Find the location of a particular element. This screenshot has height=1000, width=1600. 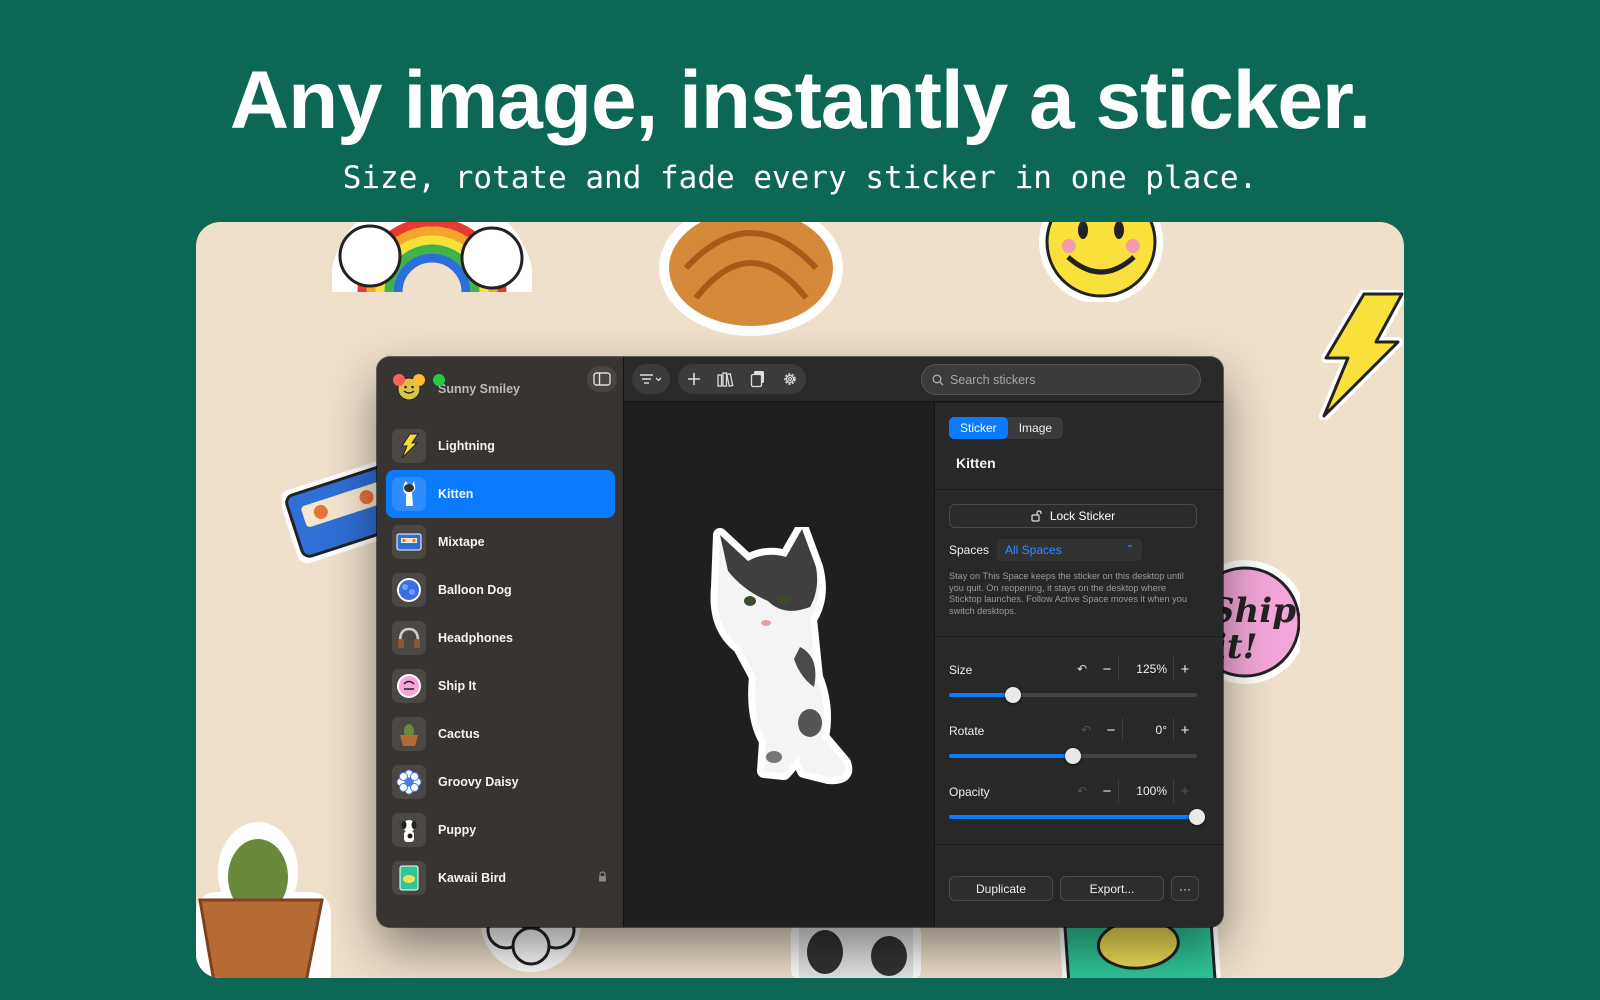

toolbar-actions is located at coordinates (742, 379).